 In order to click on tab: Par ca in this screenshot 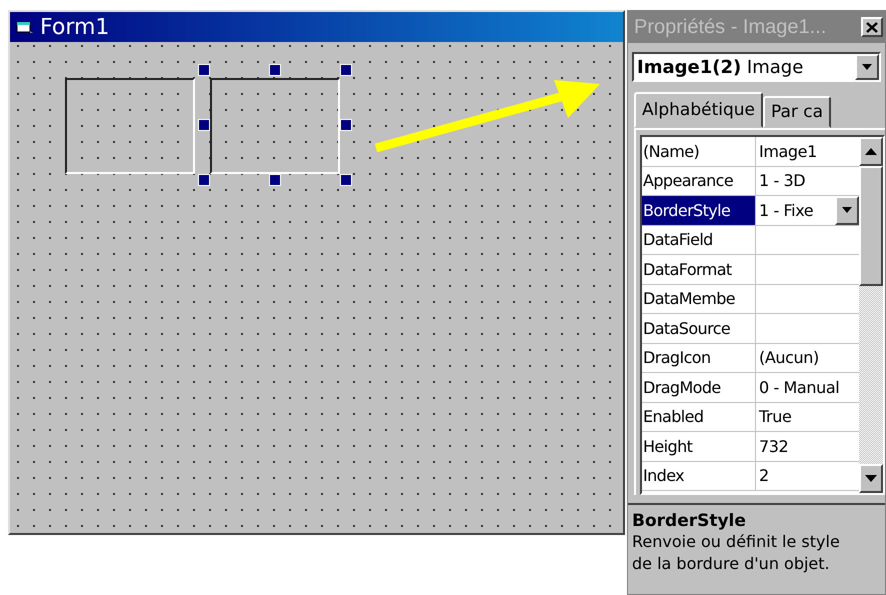, I will do `click(797, 112)`.